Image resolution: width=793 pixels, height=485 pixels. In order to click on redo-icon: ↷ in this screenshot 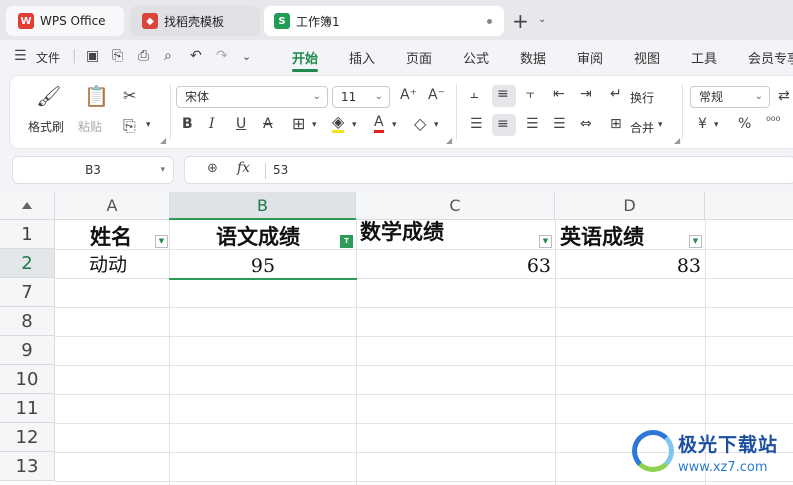, I will do `click(222, 56)`.